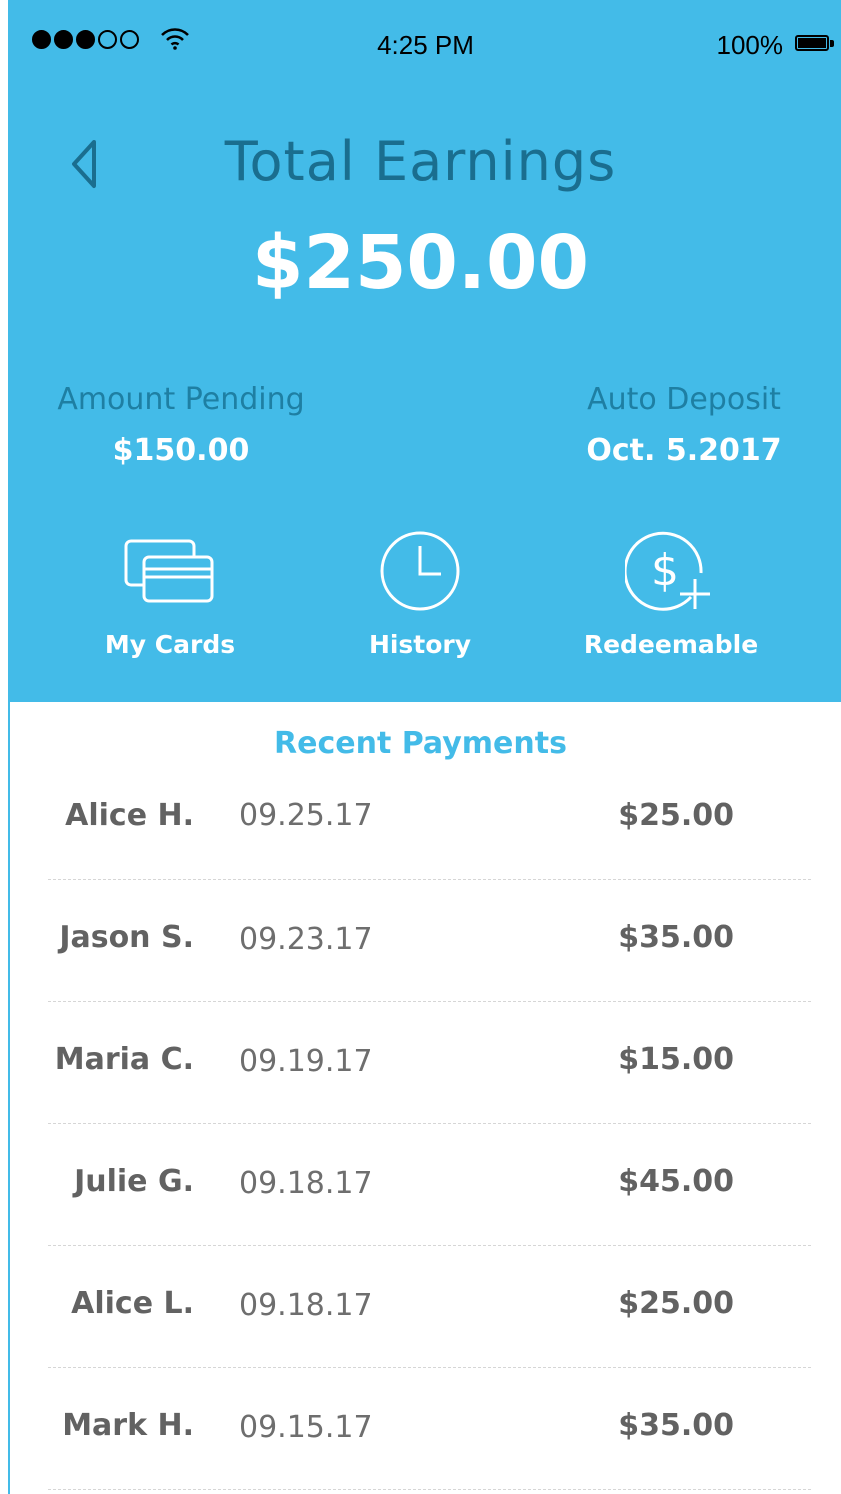 The height and width of the screenshot is (1494, 841). What do you see at coordinates (750, 45) in the screenshot?
I see `battery-percent: 100%` at bounding box center [750, 45].